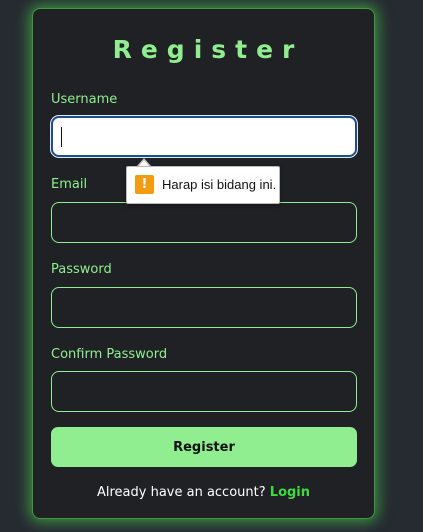 The image size is (423, 532). What do you see at coordinates (144, 184) in the screenshot?
I see `warning-icon: !` at bounding box center [144, 184].